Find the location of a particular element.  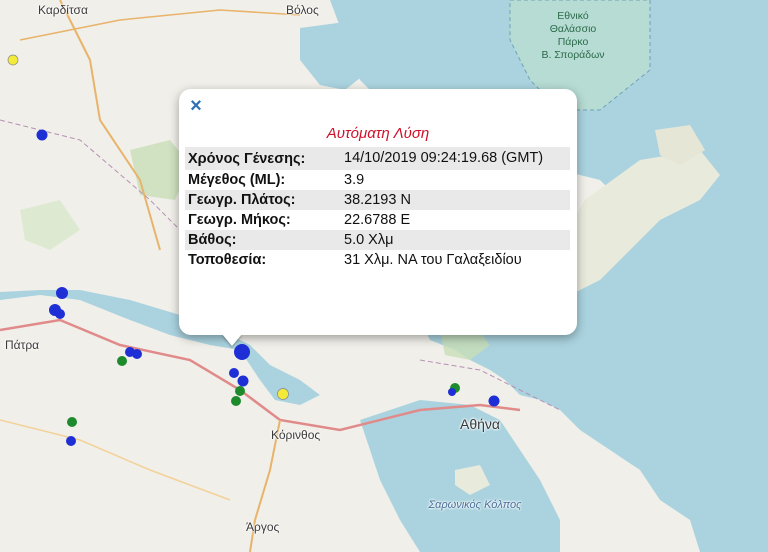

popup-title: Αυτόματη Λύση is located at coordinates (378, 133).